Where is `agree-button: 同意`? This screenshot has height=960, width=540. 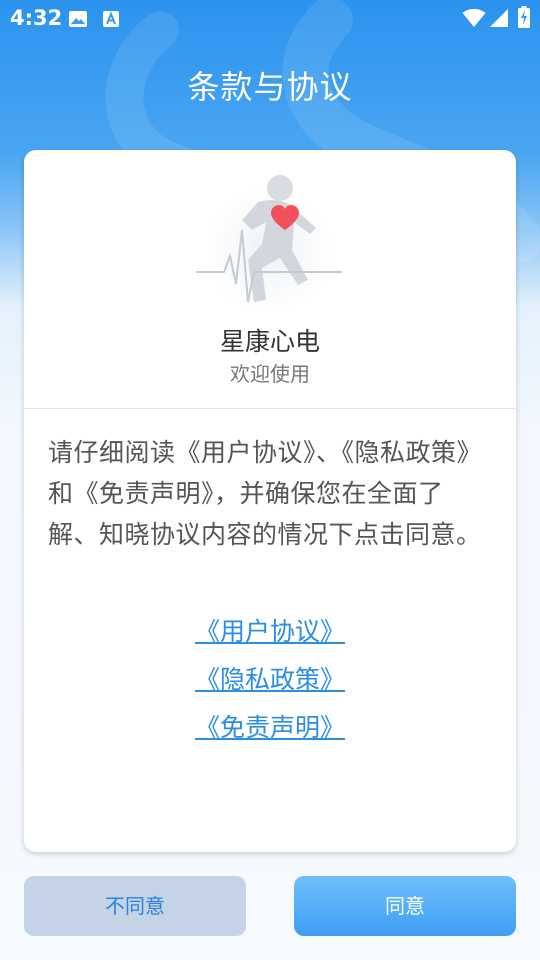 agree-button: 同意 is located at coordinates (405, 906).